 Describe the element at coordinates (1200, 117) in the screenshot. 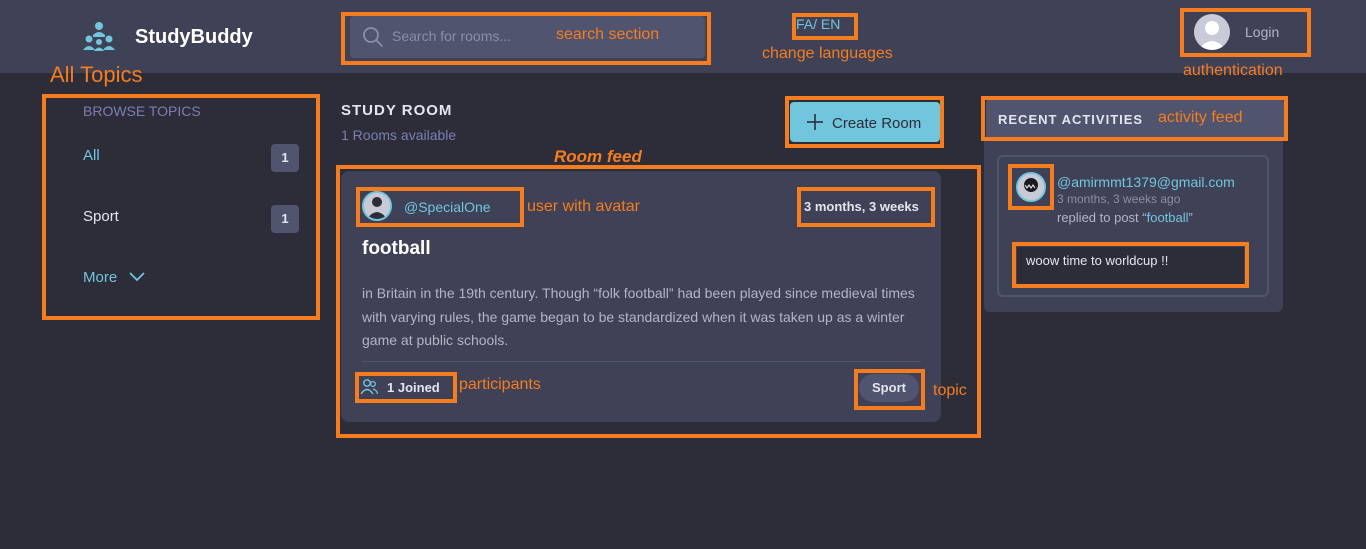

I see `annotation-activity: activity feed` at that location.